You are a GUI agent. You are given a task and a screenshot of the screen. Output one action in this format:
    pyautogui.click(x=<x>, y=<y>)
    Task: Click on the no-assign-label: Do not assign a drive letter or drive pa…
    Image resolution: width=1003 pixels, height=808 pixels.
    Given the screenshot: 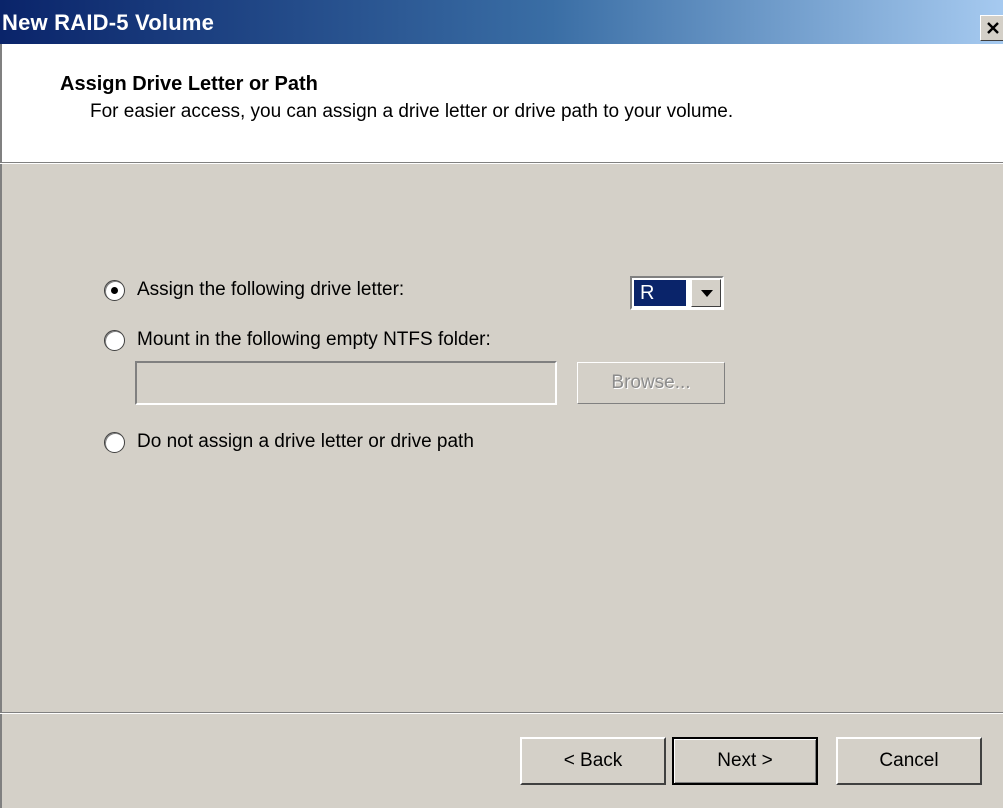 What is the action you would take?
    pyautogui.click(x=305, y=441)
    